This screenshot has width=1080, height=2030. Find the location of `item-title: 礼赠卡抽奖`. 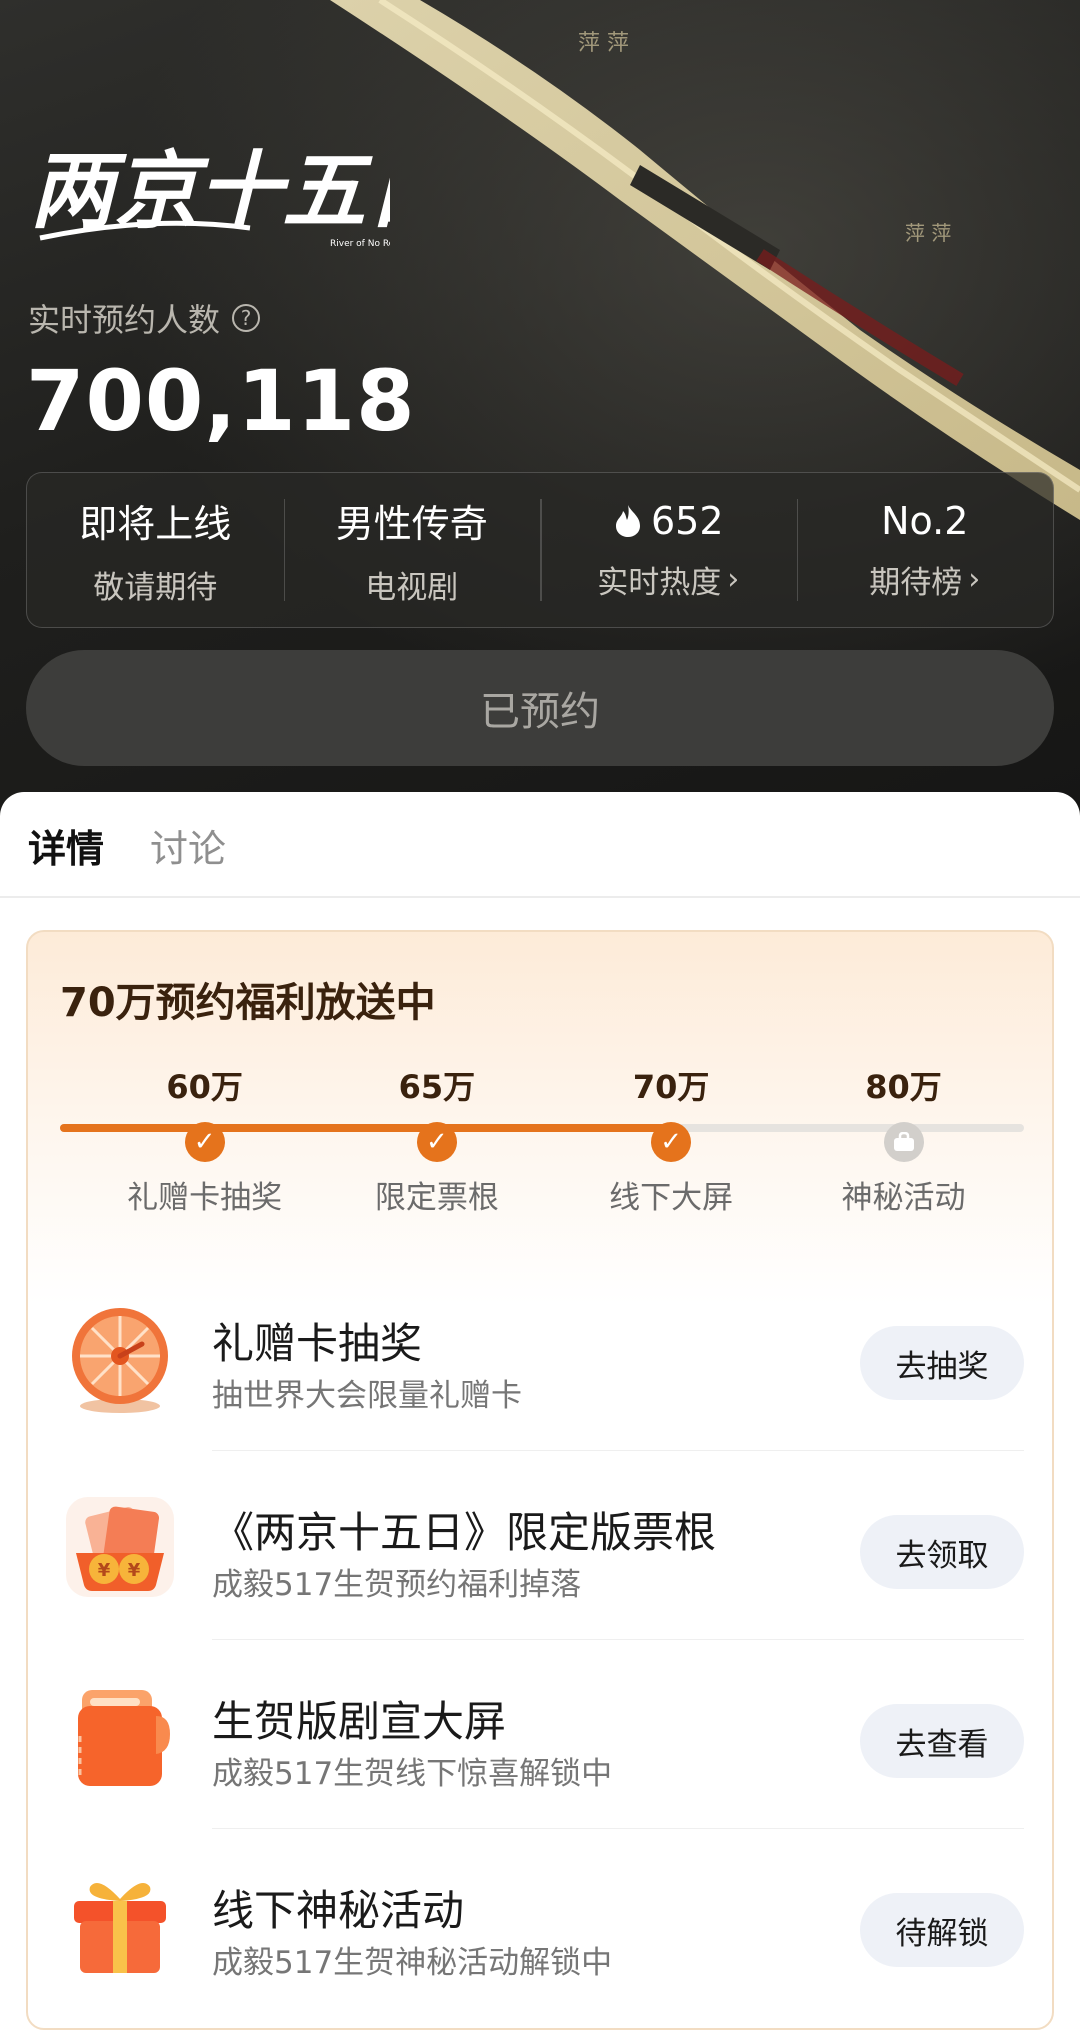

item-title: 礼赠卡抽奖 is located at coordinates (317, 1343).